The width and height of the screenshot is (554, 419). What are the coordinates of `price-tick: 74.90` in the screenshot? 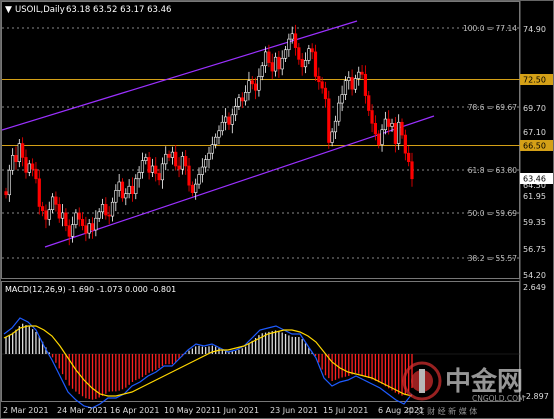 It's located at (534, 29).